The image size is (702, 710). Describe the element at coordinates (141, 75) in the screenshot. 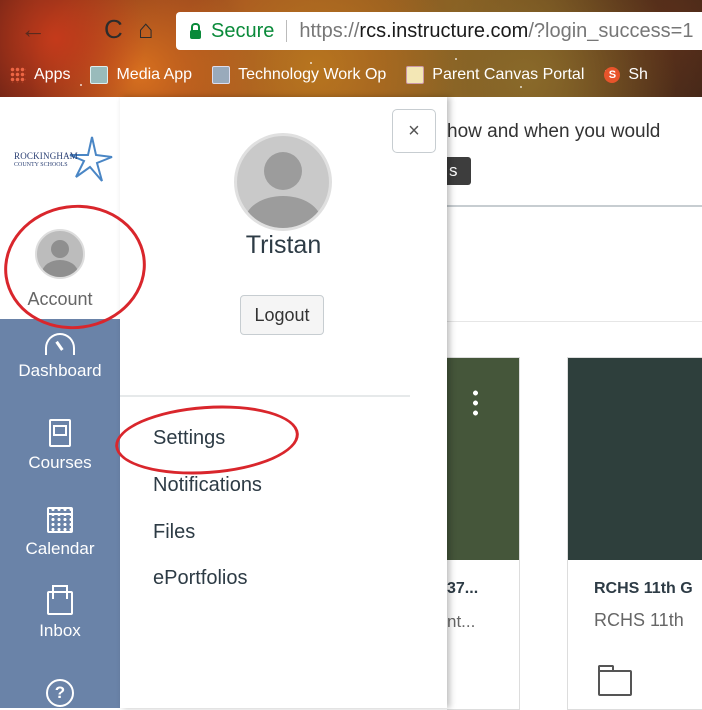

I see `bookmark-media-app: Media App` at that location.